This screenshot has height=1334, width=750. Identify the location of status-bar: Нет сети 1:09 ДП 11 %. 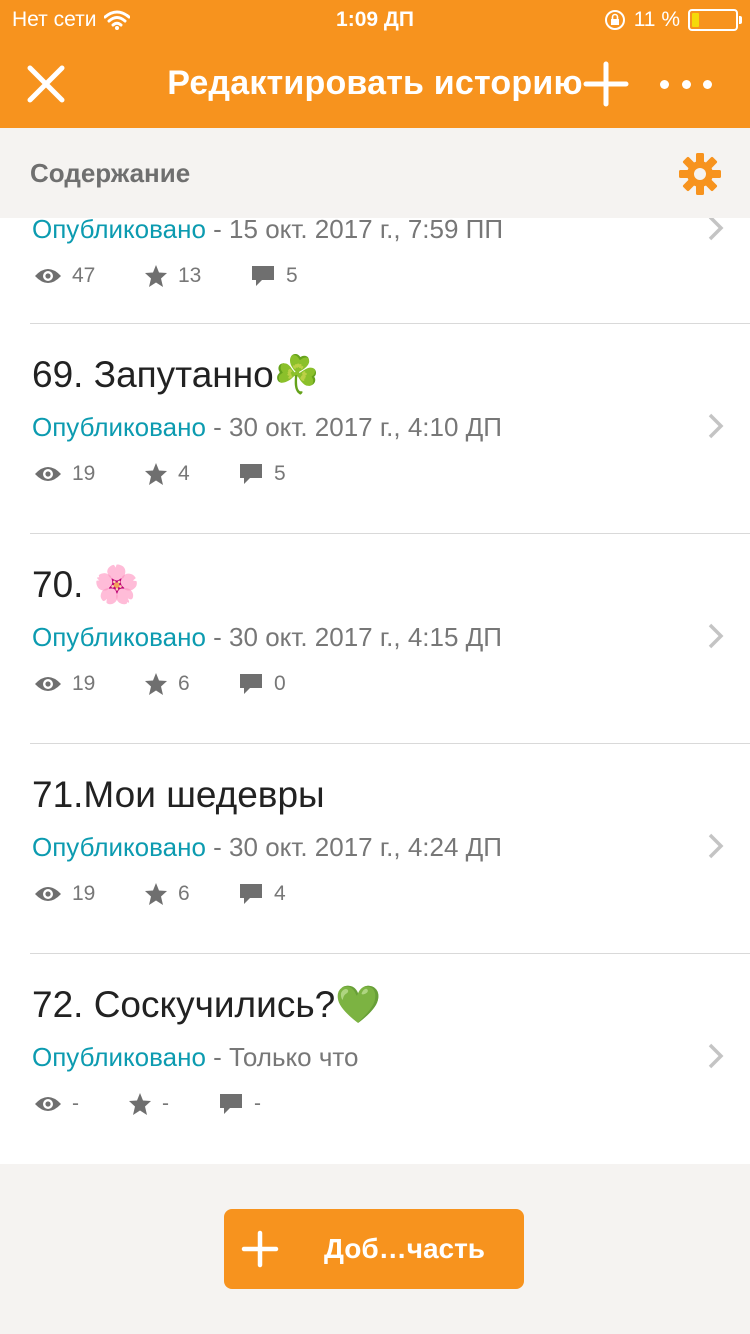
(375, 20).